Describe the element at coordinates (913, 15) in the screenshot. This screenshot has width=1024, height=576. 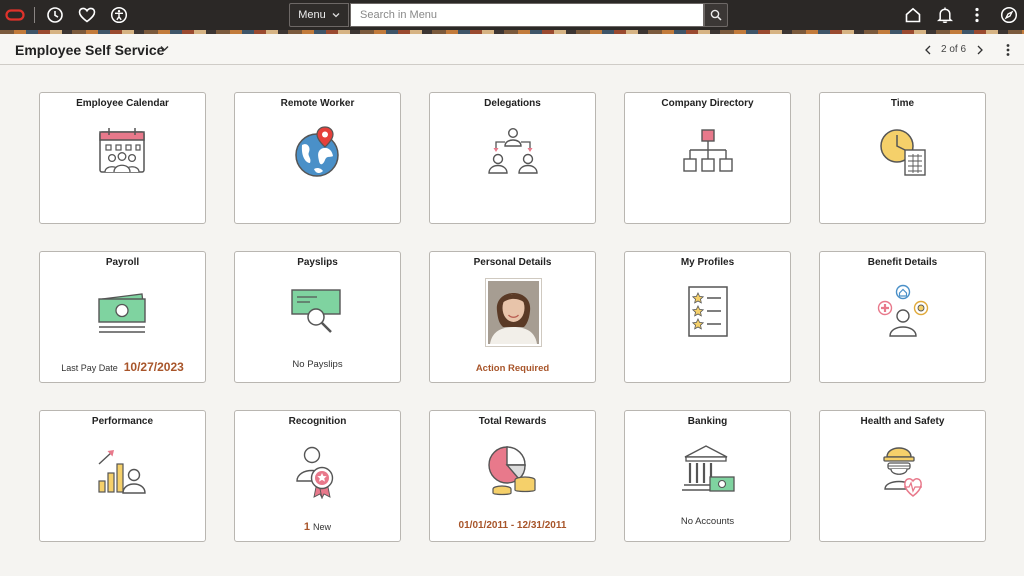
I see `home-icon` at that location.